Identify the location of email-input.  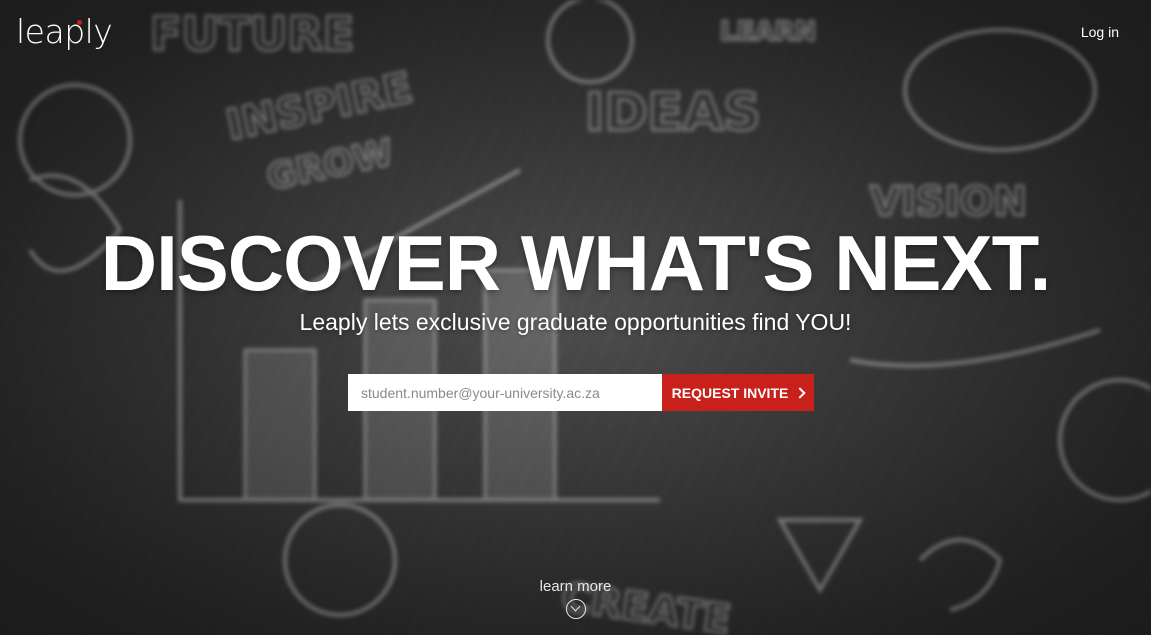
(505, 392).